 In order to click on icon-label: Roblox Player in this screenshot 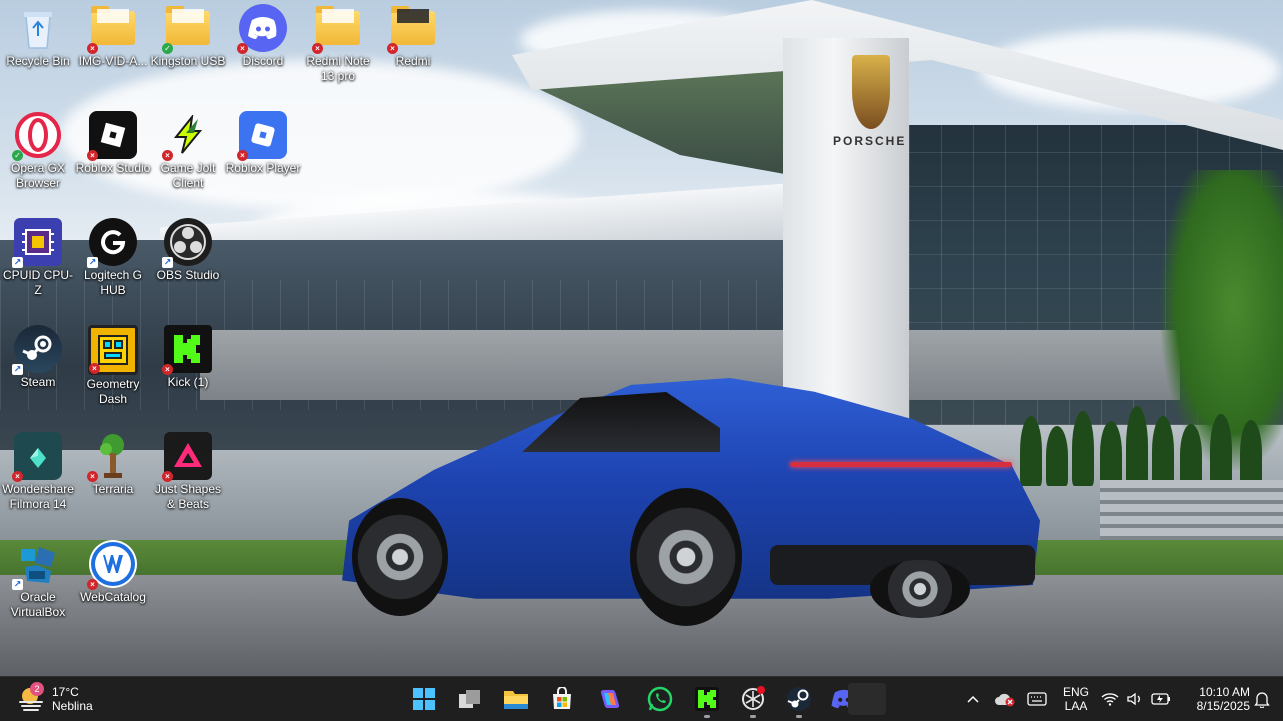, I will do `click(263, 168)`.